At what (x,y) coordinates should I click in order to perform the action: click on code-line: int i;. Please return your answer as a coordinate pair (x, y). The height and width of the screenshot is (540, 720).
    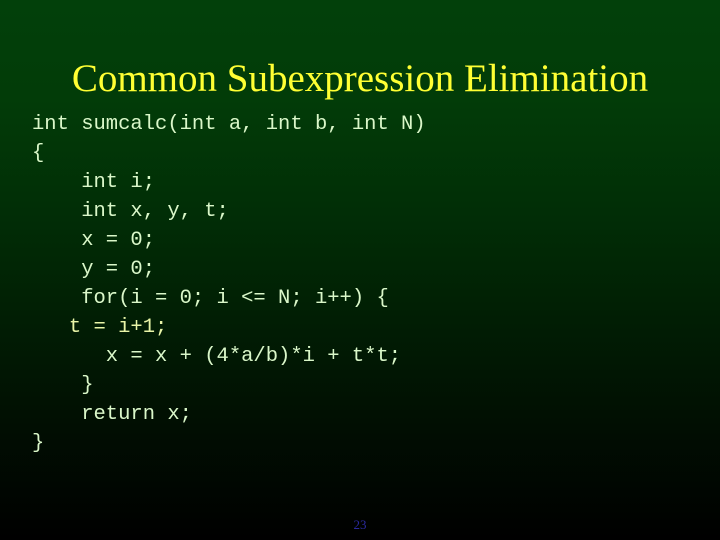
    Looking at the image, I should click on (94, 182).